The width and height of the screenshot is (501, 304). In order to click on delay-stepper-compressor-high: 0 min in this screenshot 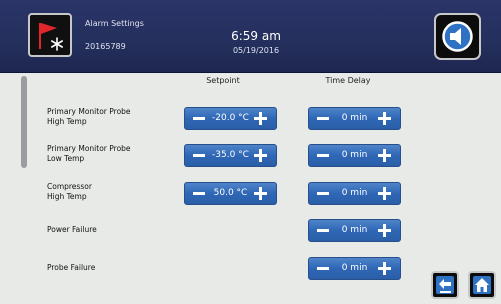, I will do `click(354, 193)`.